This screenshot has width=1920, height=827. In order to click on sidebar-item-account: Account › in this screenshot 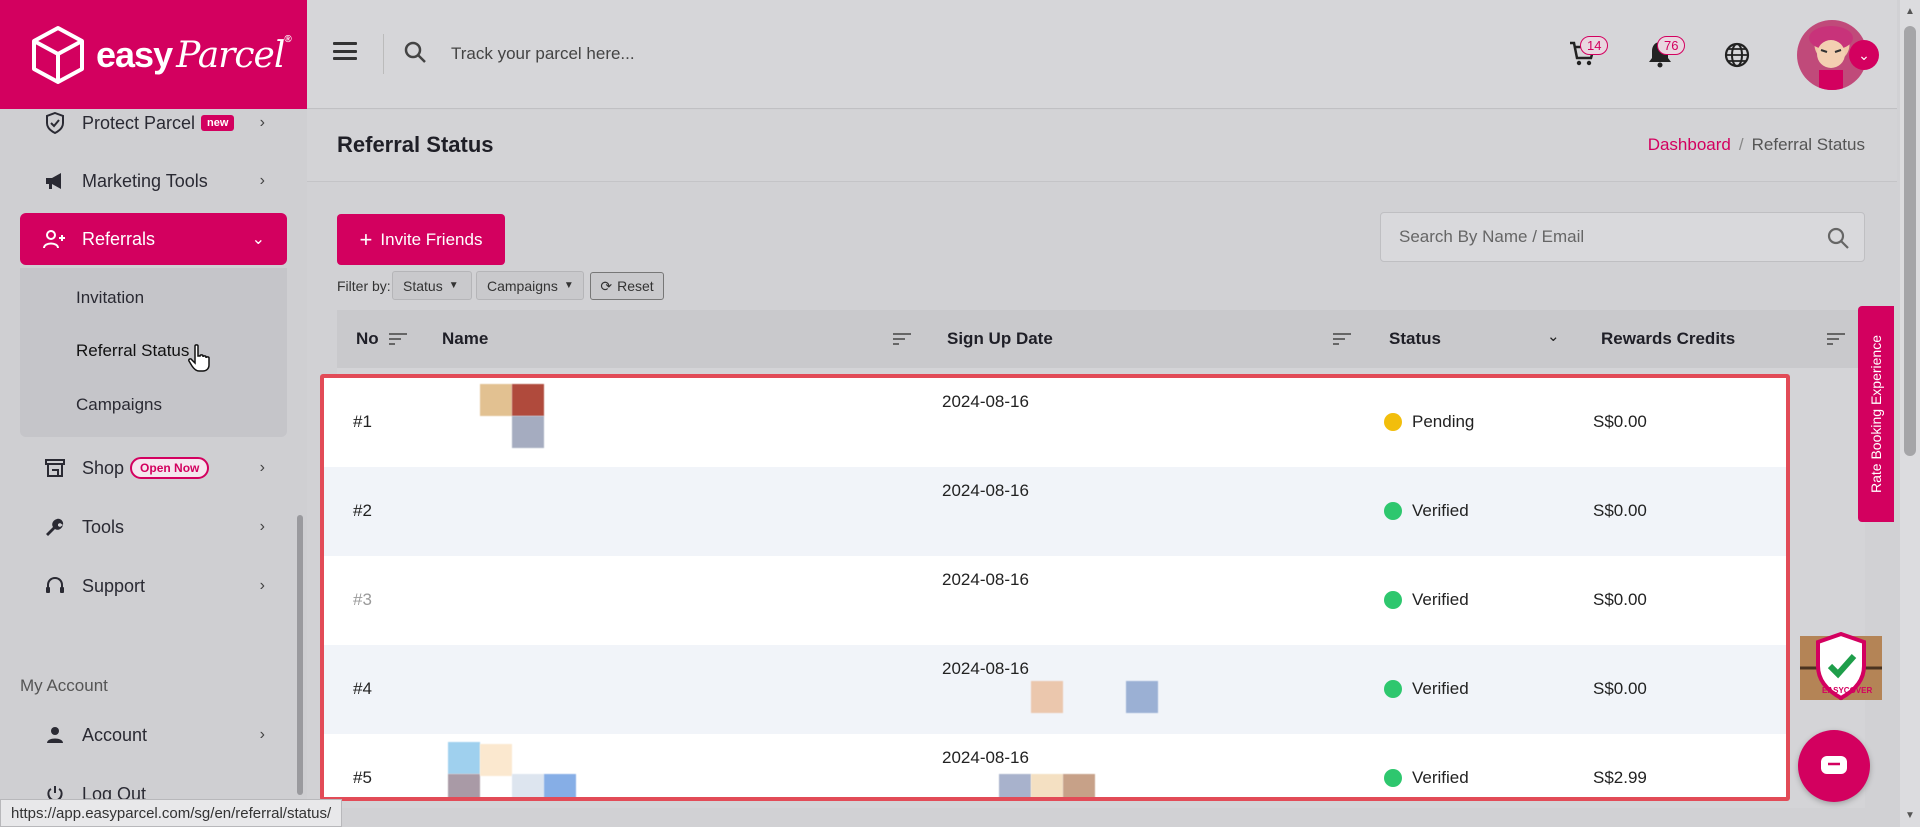, I will do `click(153, 735)`.